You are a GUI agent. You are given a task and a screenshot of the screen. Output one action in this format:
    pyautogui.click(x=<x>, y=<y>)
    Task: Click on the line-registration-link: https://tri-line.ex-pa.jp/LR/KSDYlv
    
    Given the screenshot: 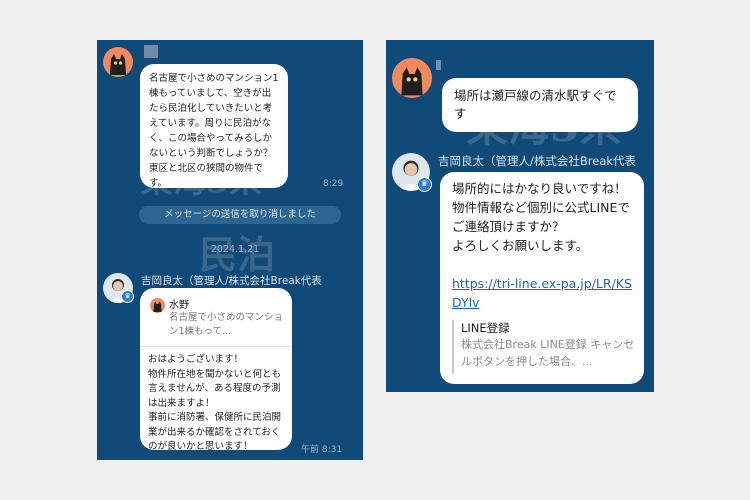 What is the action you would take?
    pyautogui.click(x=544, y=293)
    